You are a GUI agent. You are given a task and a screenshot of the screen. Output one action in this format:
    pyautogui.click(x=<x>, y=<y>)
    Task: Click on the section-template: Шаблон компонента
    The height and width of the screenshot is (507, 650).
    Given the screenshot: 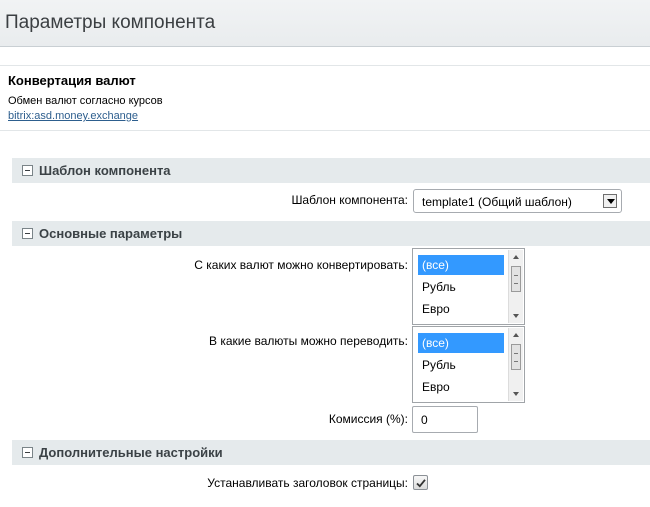 What is the action you would take?
    pyautogui.click(x=331, y=170)
    